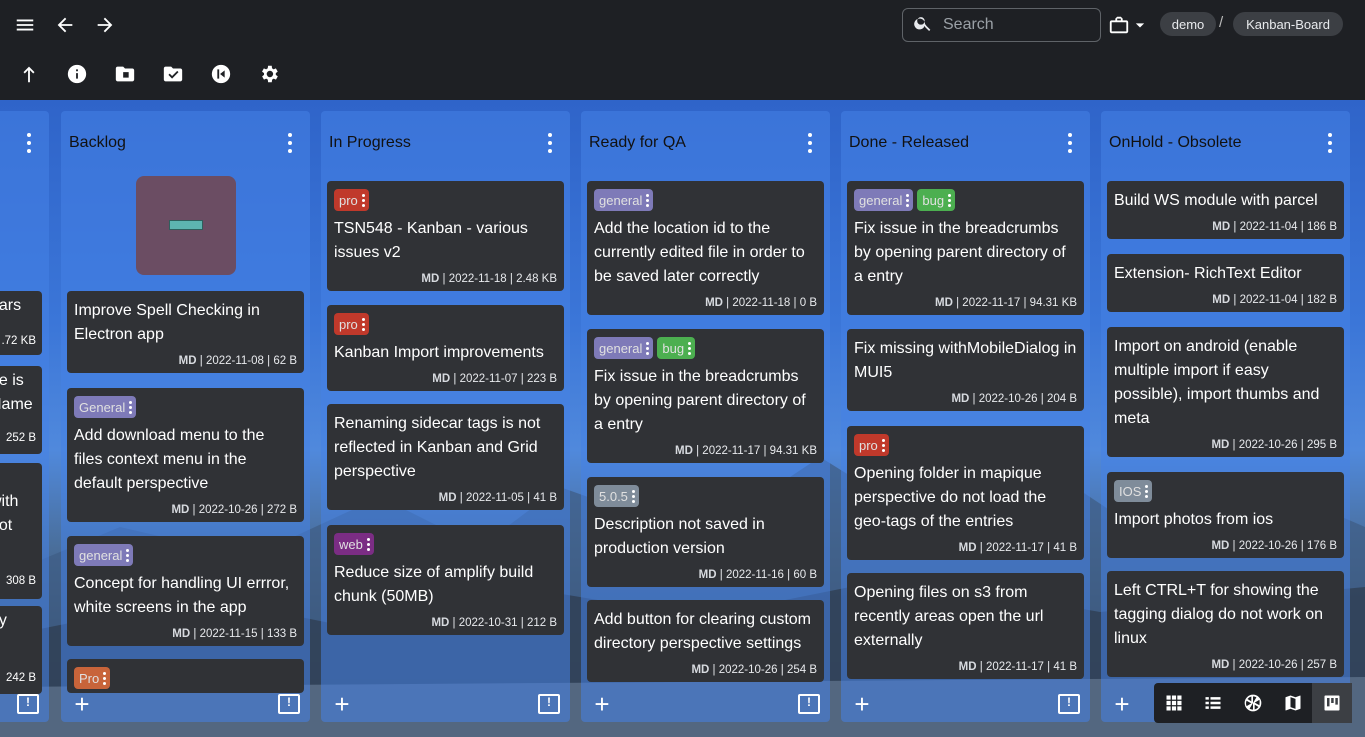 The height and width of the screenshot is (737, 1365). What do you see at coordinates (186, 225) in the screenshot?
I see `column-thumbnail` at bounding box center [186, 225].